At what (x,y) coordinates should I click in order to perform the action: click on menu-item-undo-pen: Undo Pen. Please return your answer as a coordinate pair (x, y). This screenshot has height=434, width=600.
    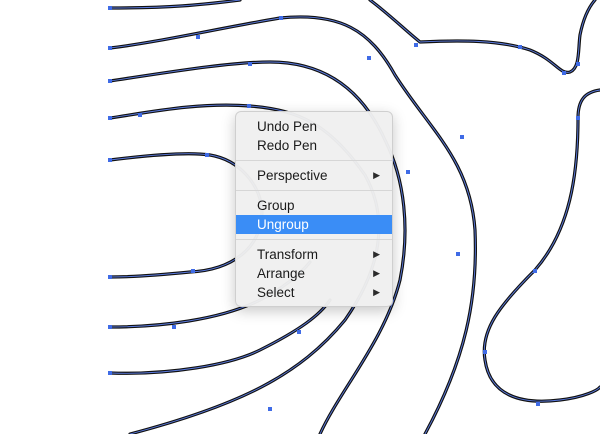
    Looking at the image, I should click on (314, 126).